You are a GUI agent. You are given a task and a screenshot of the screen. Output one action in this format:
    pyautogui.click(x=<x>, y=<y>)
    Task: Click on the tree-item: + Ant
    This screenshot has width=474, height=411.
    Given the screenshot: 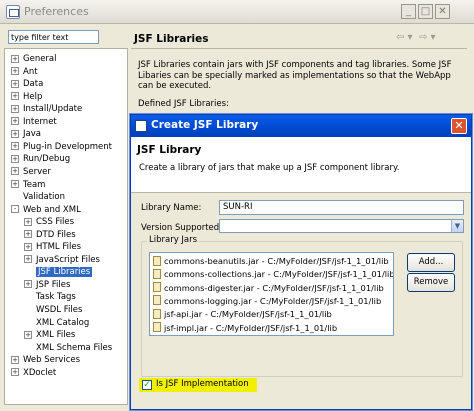 What is the action you would take?
    pyautogui.click(x=24, y=72)
    